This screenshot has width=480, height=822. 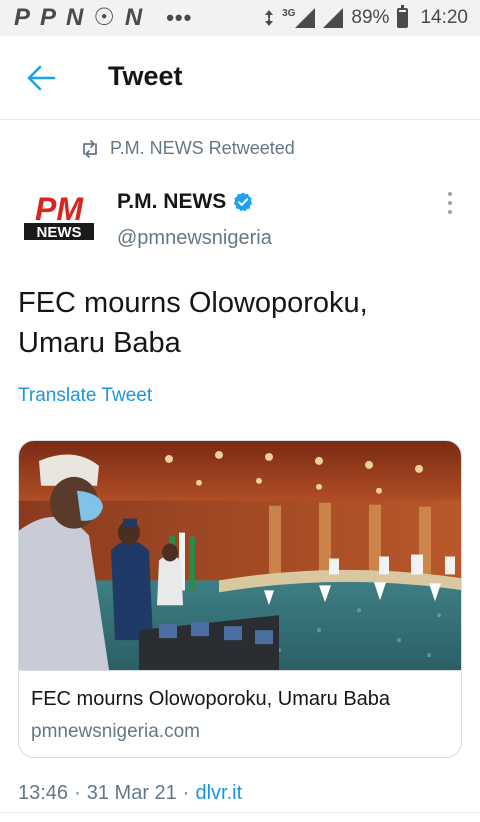 I want to click on system-indicators: 3G 89% 14:20, so click(x=366, y=18).